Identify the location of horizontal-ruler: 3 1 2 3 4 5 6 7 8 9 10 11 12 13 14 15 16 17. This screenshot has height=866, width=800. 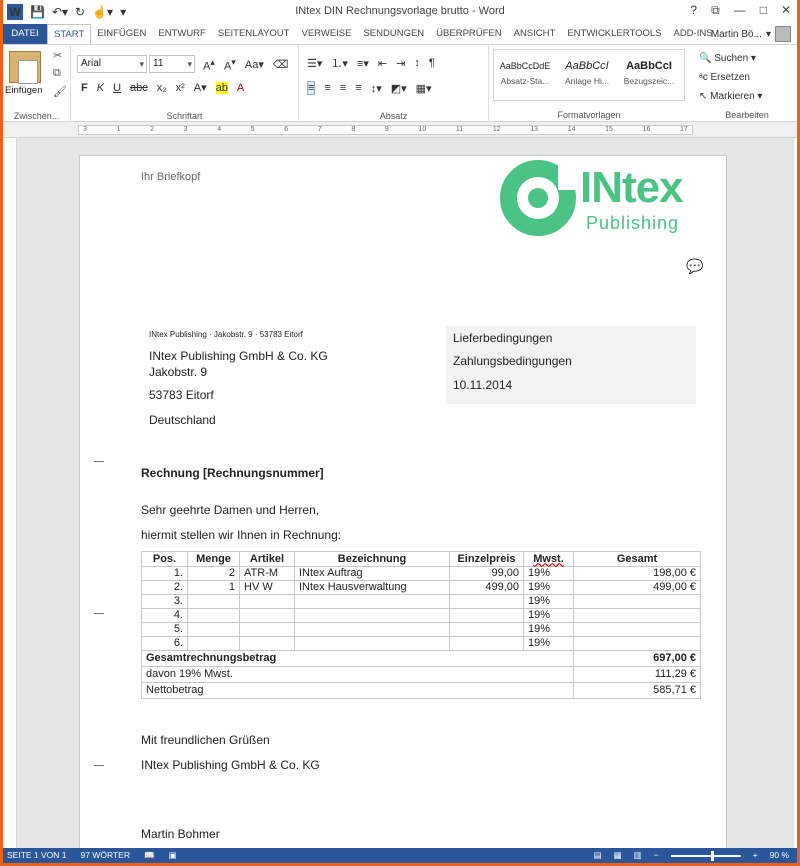
(400, 130).